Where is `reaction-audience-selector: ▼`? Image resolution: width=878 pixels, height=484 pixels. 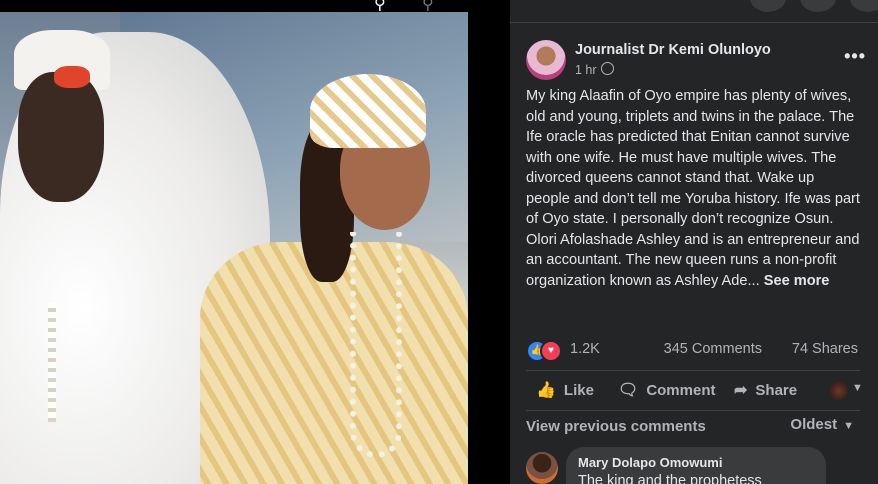
reaction-audience-selector: ▼ is located at coordinates (848, 391).